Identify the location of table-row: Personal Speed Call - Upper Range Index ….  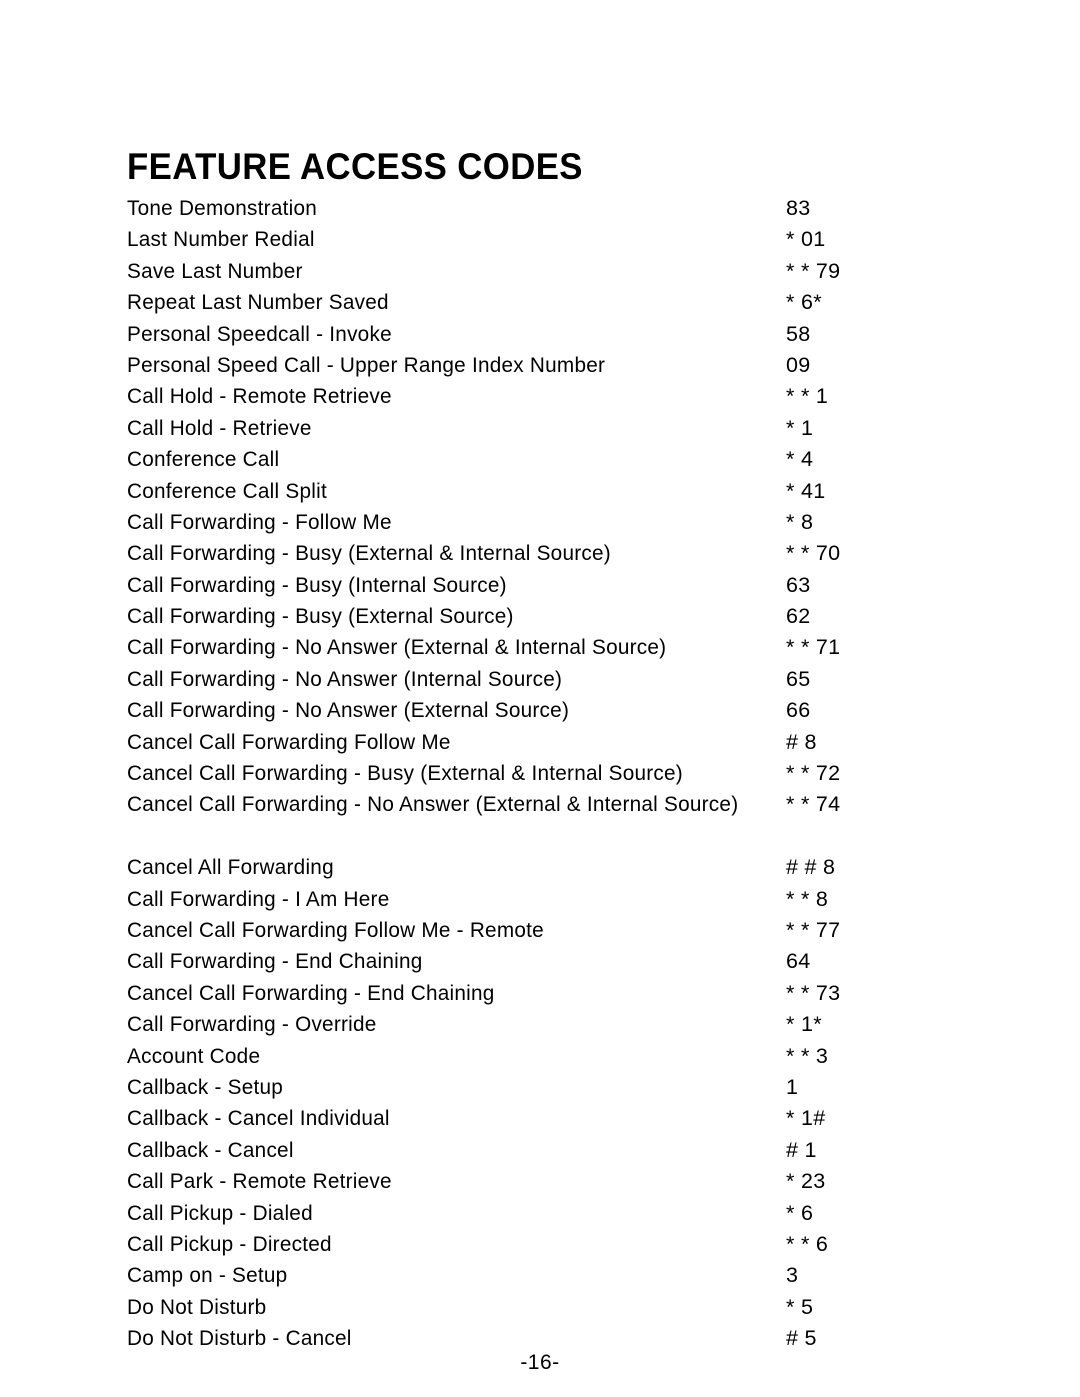
(540, 365).